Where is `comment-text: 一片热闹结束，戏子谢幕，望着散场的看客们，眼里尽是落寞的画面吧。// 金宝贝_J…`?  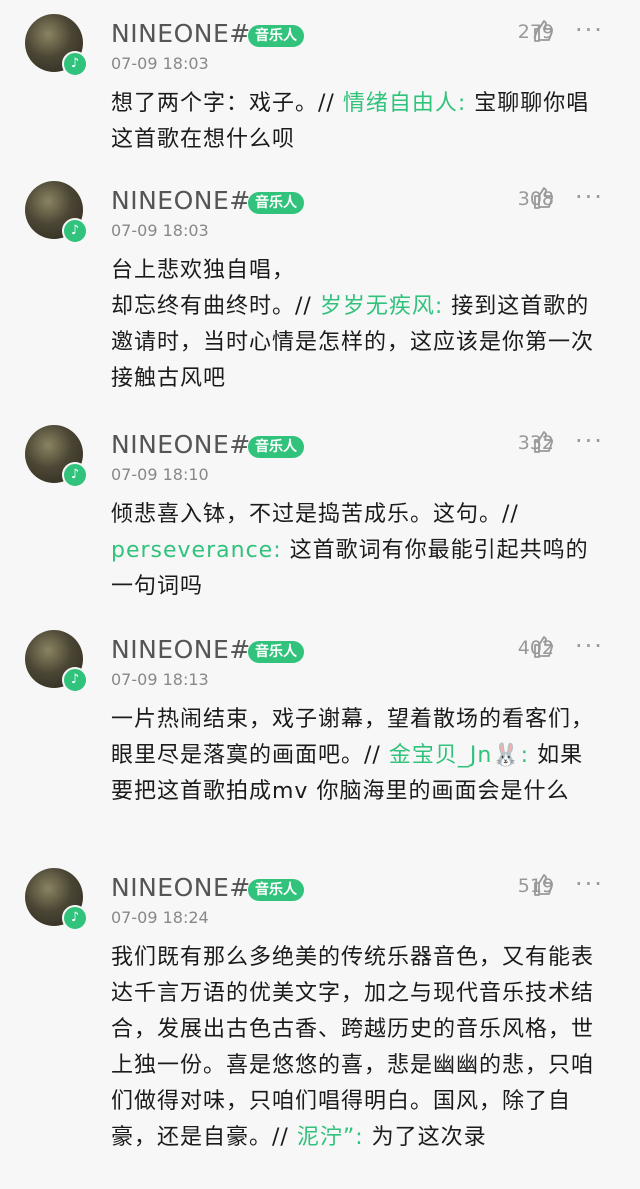 comment-text: 一片热闹结束，戏子谢幕，望着散场的看客们，眼里尽是落寞的画面吧。// 金宝贝_J… is located at coordinates (353, 755).